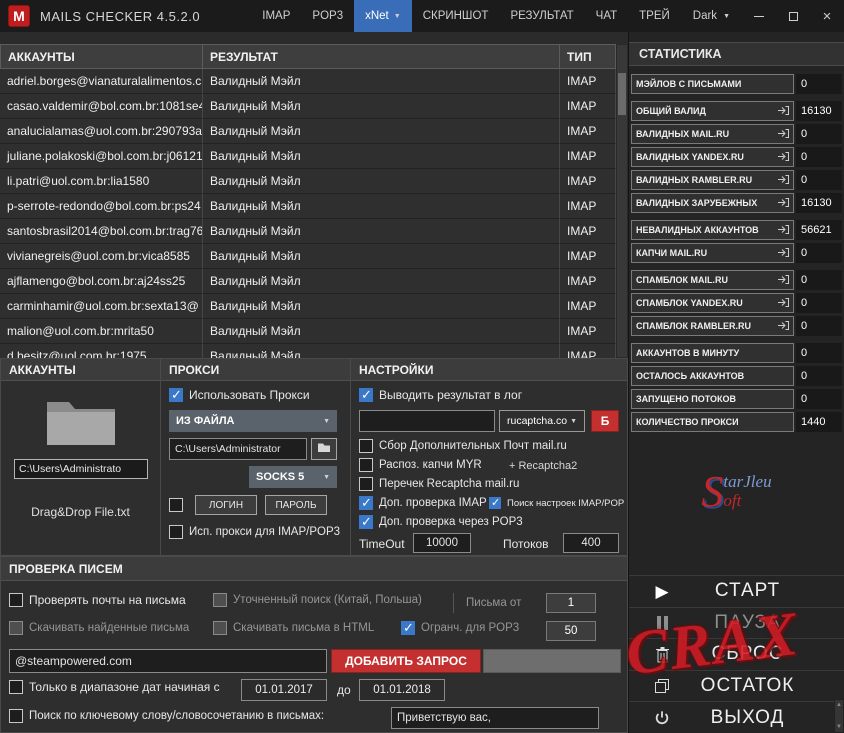  Describe the element at coordinates (440, 395) in the screenshot. I see `log-output-checkbox: Выводить результат в лог` at that location.